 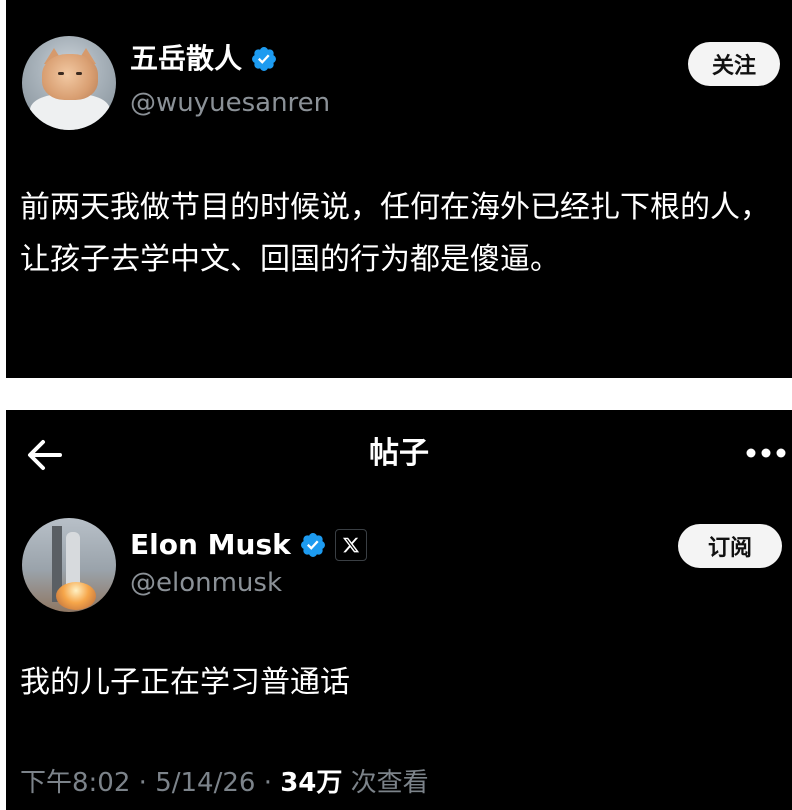 I want to click on more-horizontal-icon, so click(x=766, y=453).